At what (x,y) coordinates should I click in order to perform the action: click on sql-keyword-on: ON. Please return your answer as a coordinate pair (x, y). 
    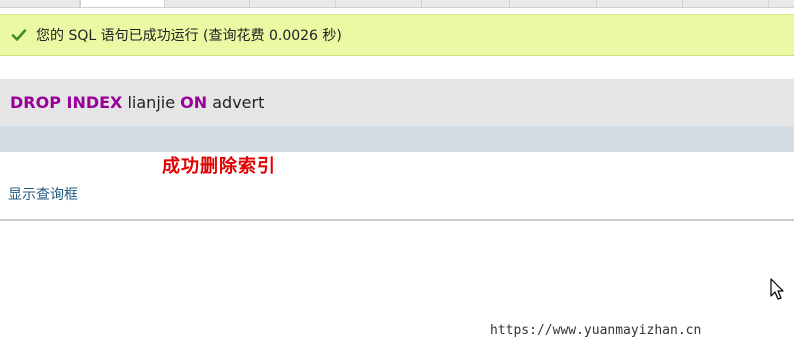
    Looking at the image, I should click on (194, 102).